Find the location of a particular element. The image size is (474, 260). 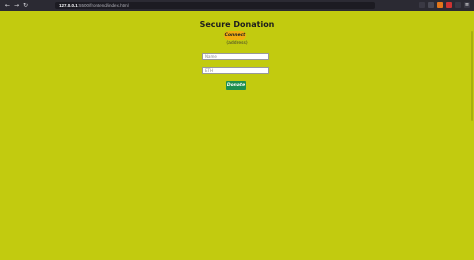

address-bar: 127.0.0.1:5500/frontend/index.html is located at coordinates (215, 5).